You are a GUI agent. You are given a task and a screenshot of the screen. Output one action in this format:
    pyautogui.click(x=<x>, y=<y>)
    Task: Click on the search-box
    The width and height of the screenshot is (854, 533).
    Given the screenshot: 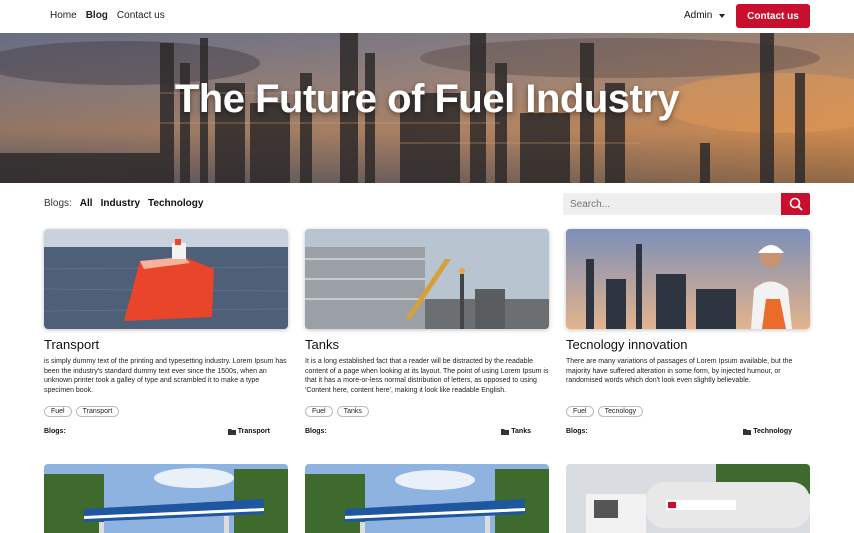 What is the action you would take?
    pyautogui.click(x=686, y=204)
    